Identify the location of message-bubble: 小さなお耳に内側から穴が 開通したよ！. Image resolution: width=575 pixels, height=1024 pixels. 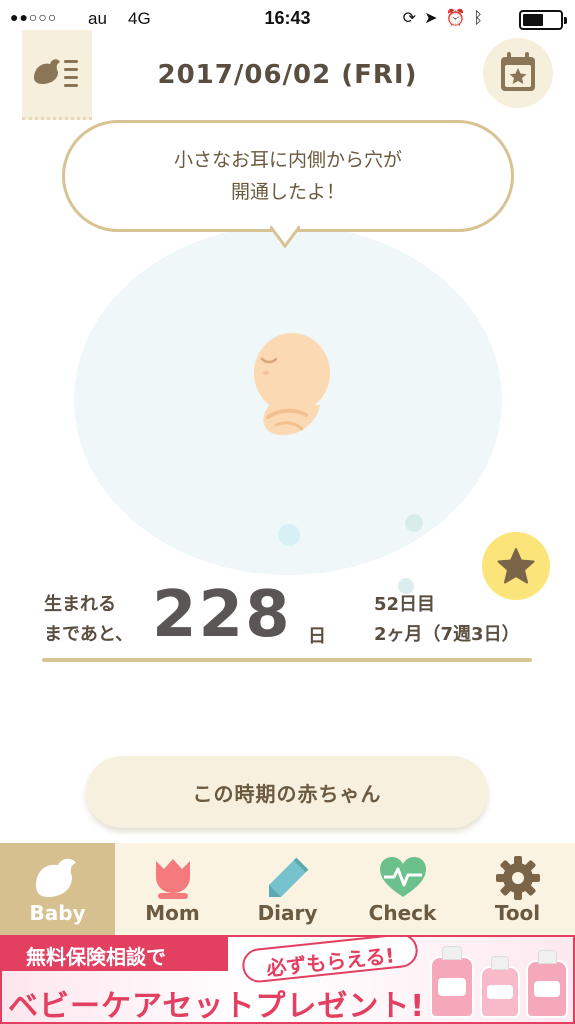
(288, 176).